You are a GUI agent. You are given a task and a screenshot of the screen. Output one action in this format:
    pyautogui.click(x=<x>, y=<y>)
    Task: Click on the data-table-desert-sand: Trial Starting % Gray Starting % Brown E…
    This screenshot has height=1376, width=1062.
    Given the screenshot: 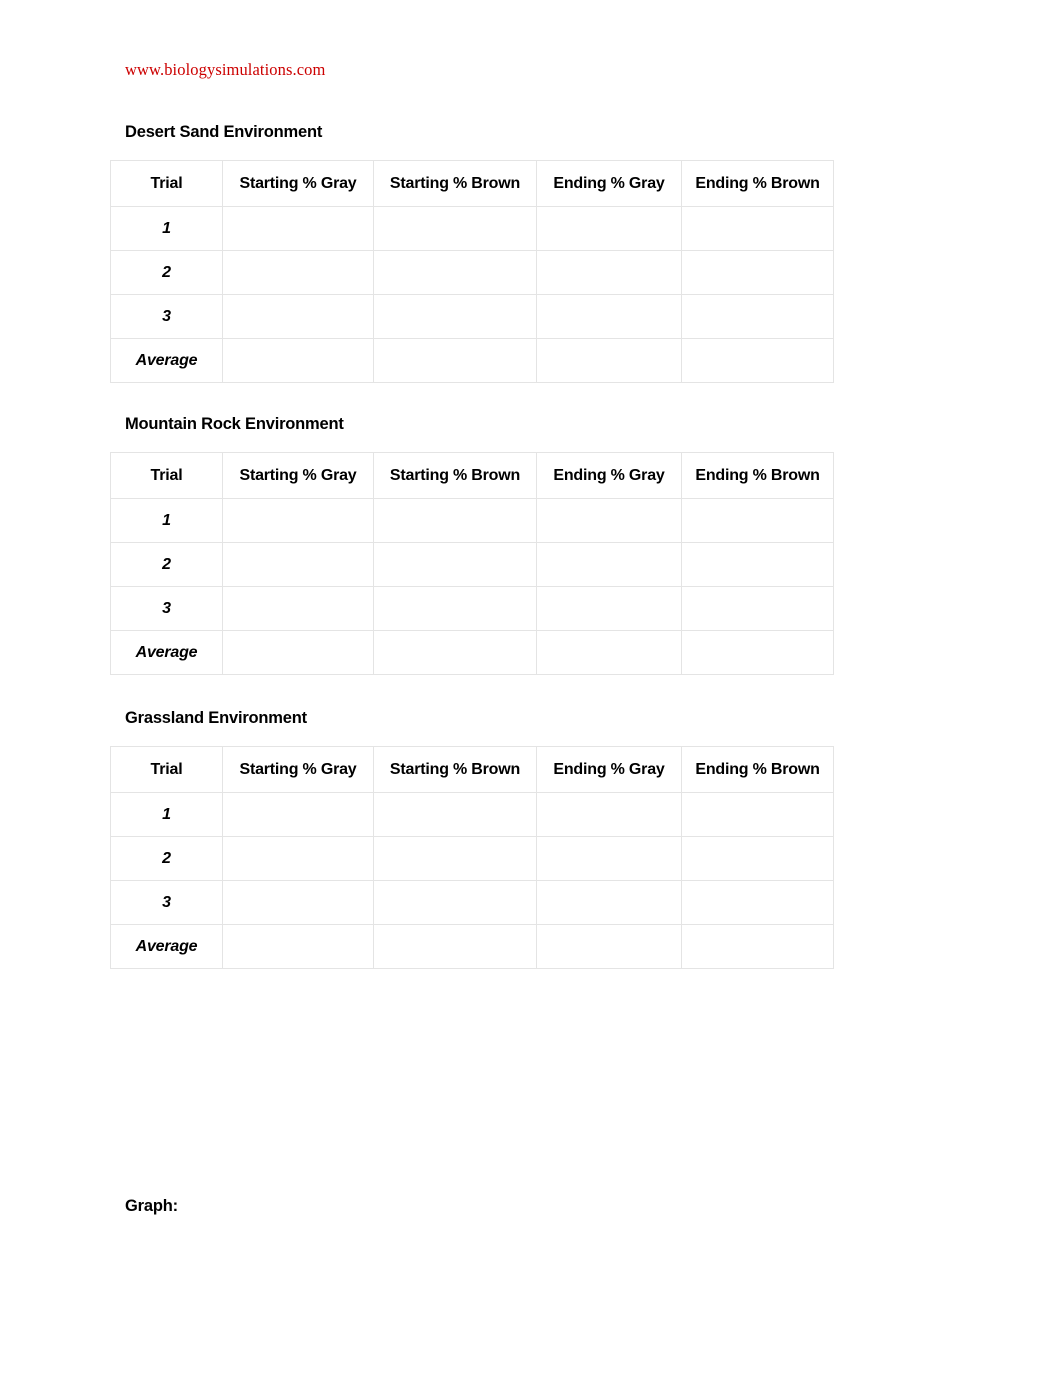 What is the action you would take?
    pyautogui.click(x=472, y=271)
    